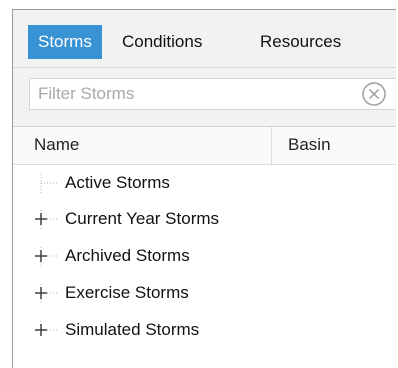  I want to click on grid-header: Name Basin, so click(204, 146).